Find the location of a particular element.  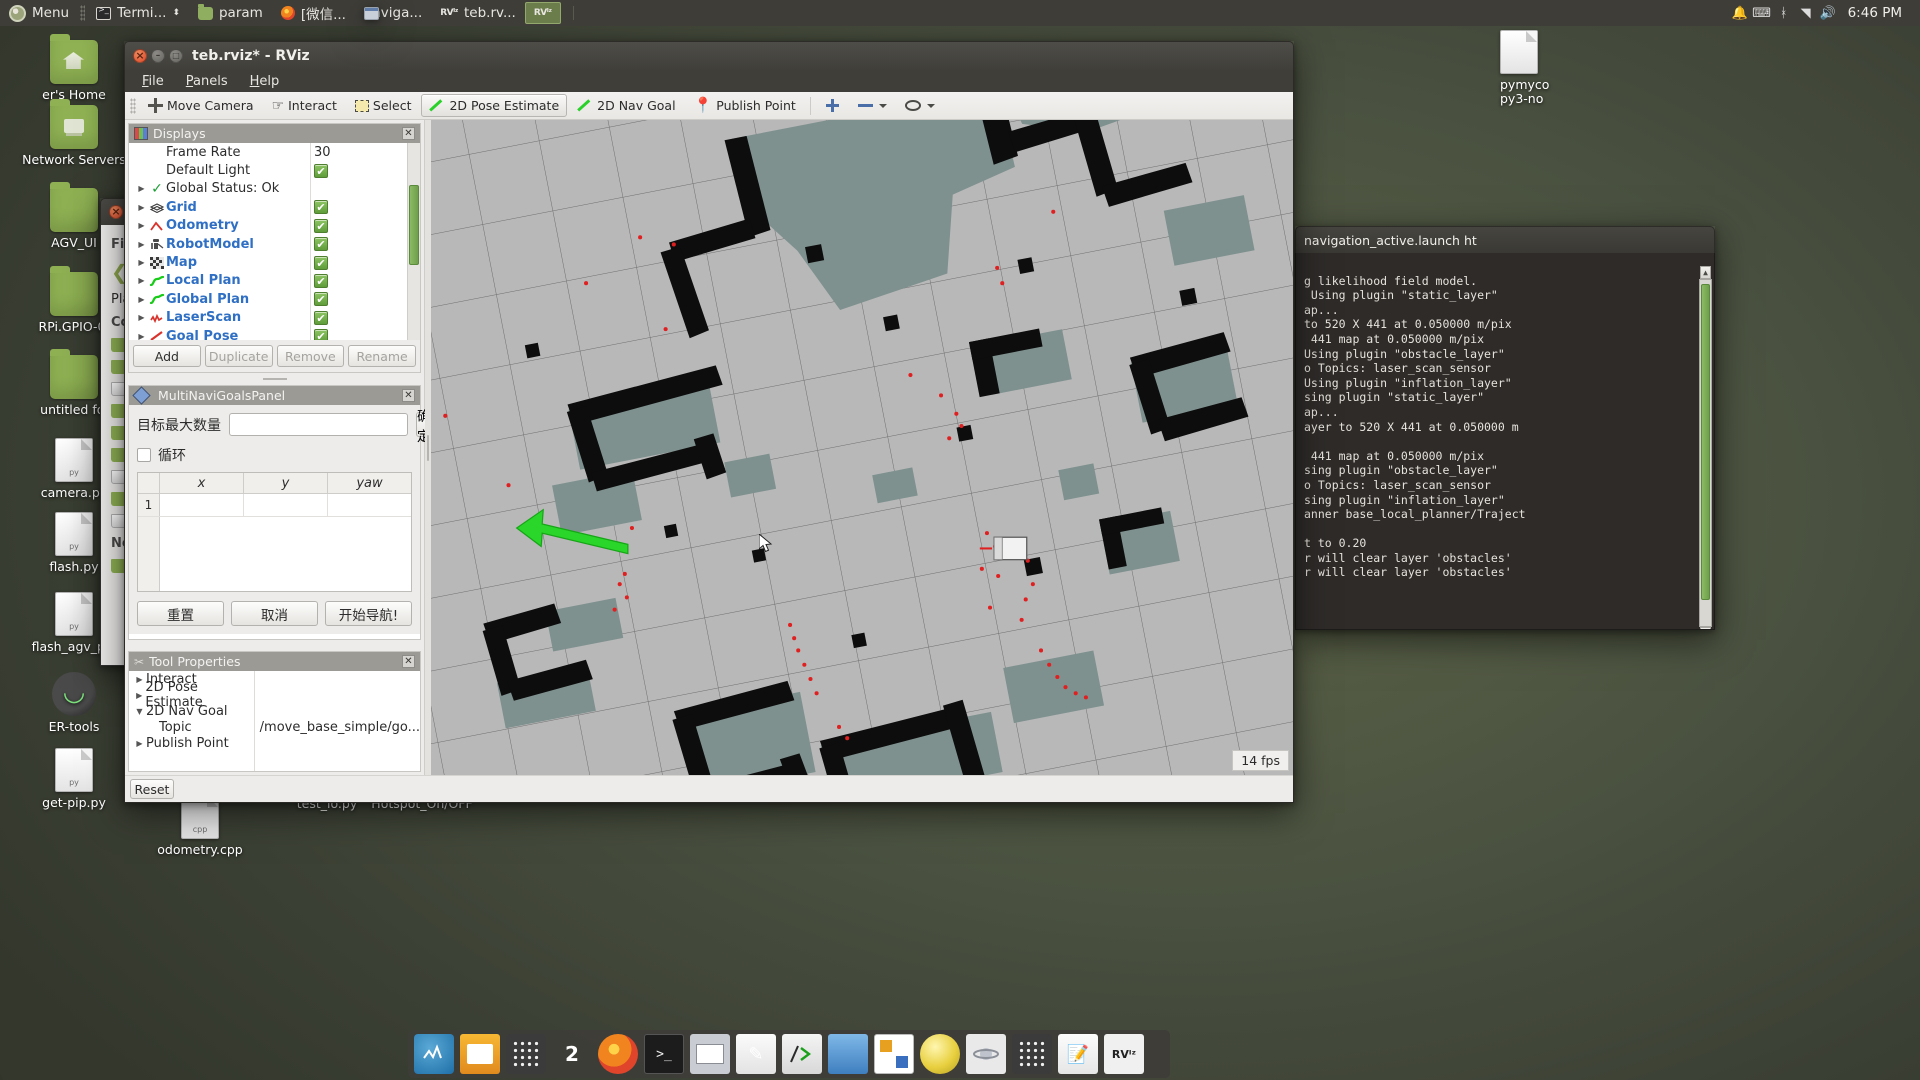

display-row-grid: ▶ Grid is located at coordinates (274, 207).